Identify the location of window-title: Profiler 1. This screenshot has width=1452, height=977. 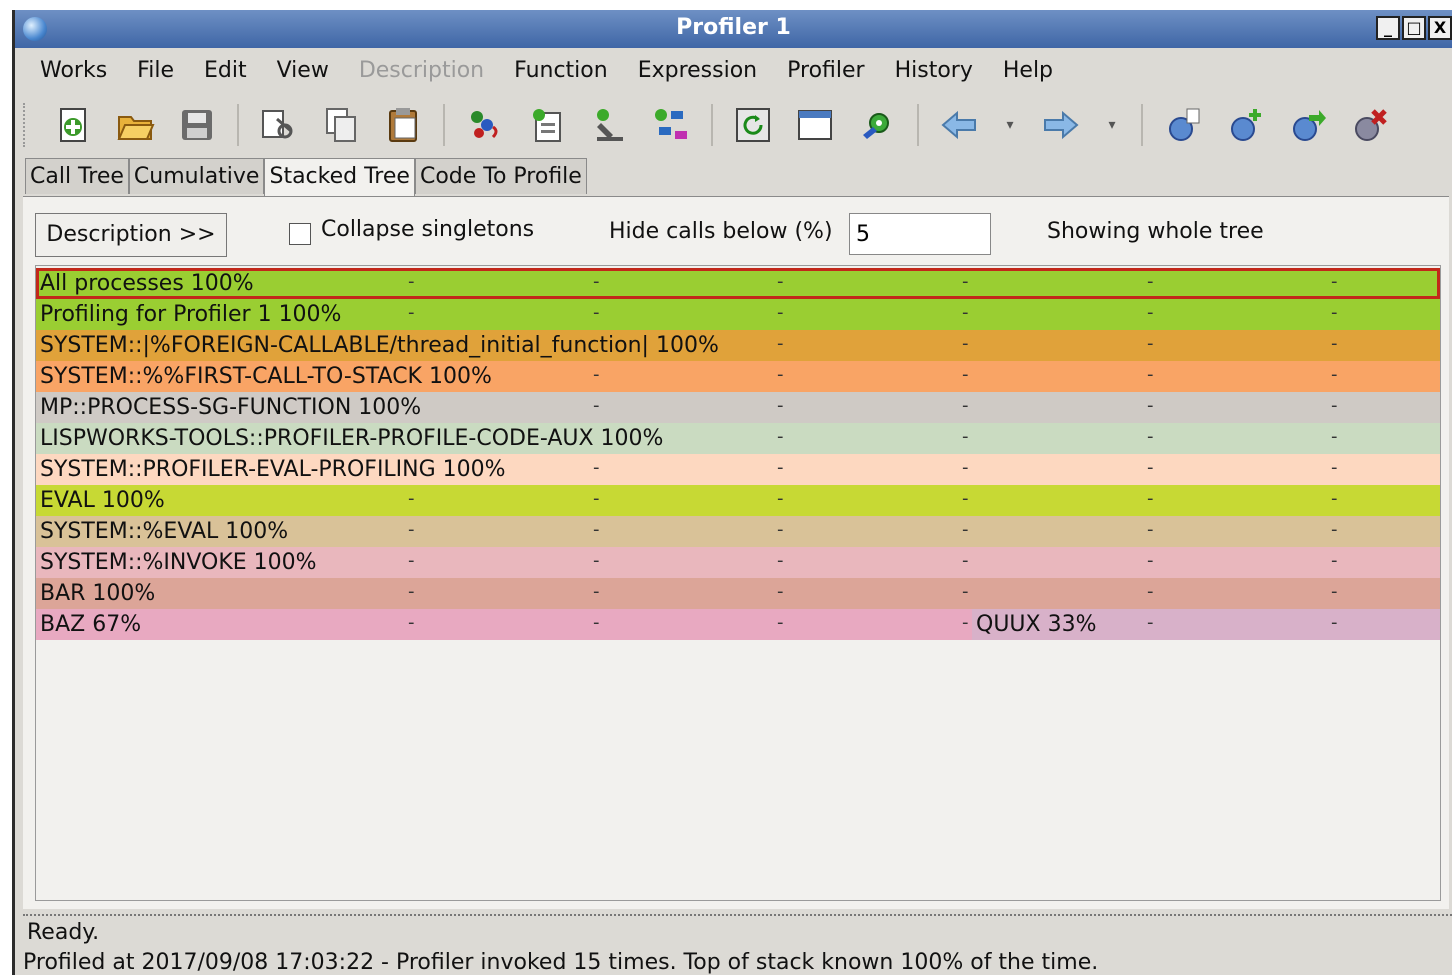
(733, 27).